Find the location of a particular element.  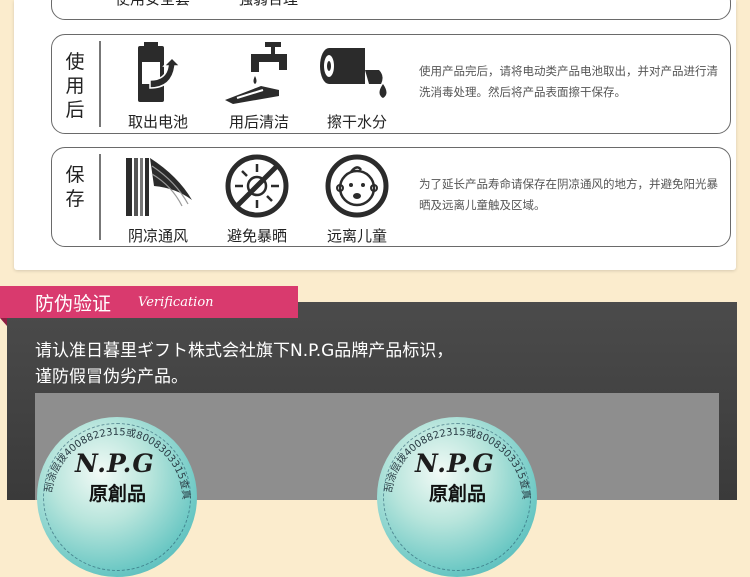

faucet-clean-icon is located at coordinates (256, 73).